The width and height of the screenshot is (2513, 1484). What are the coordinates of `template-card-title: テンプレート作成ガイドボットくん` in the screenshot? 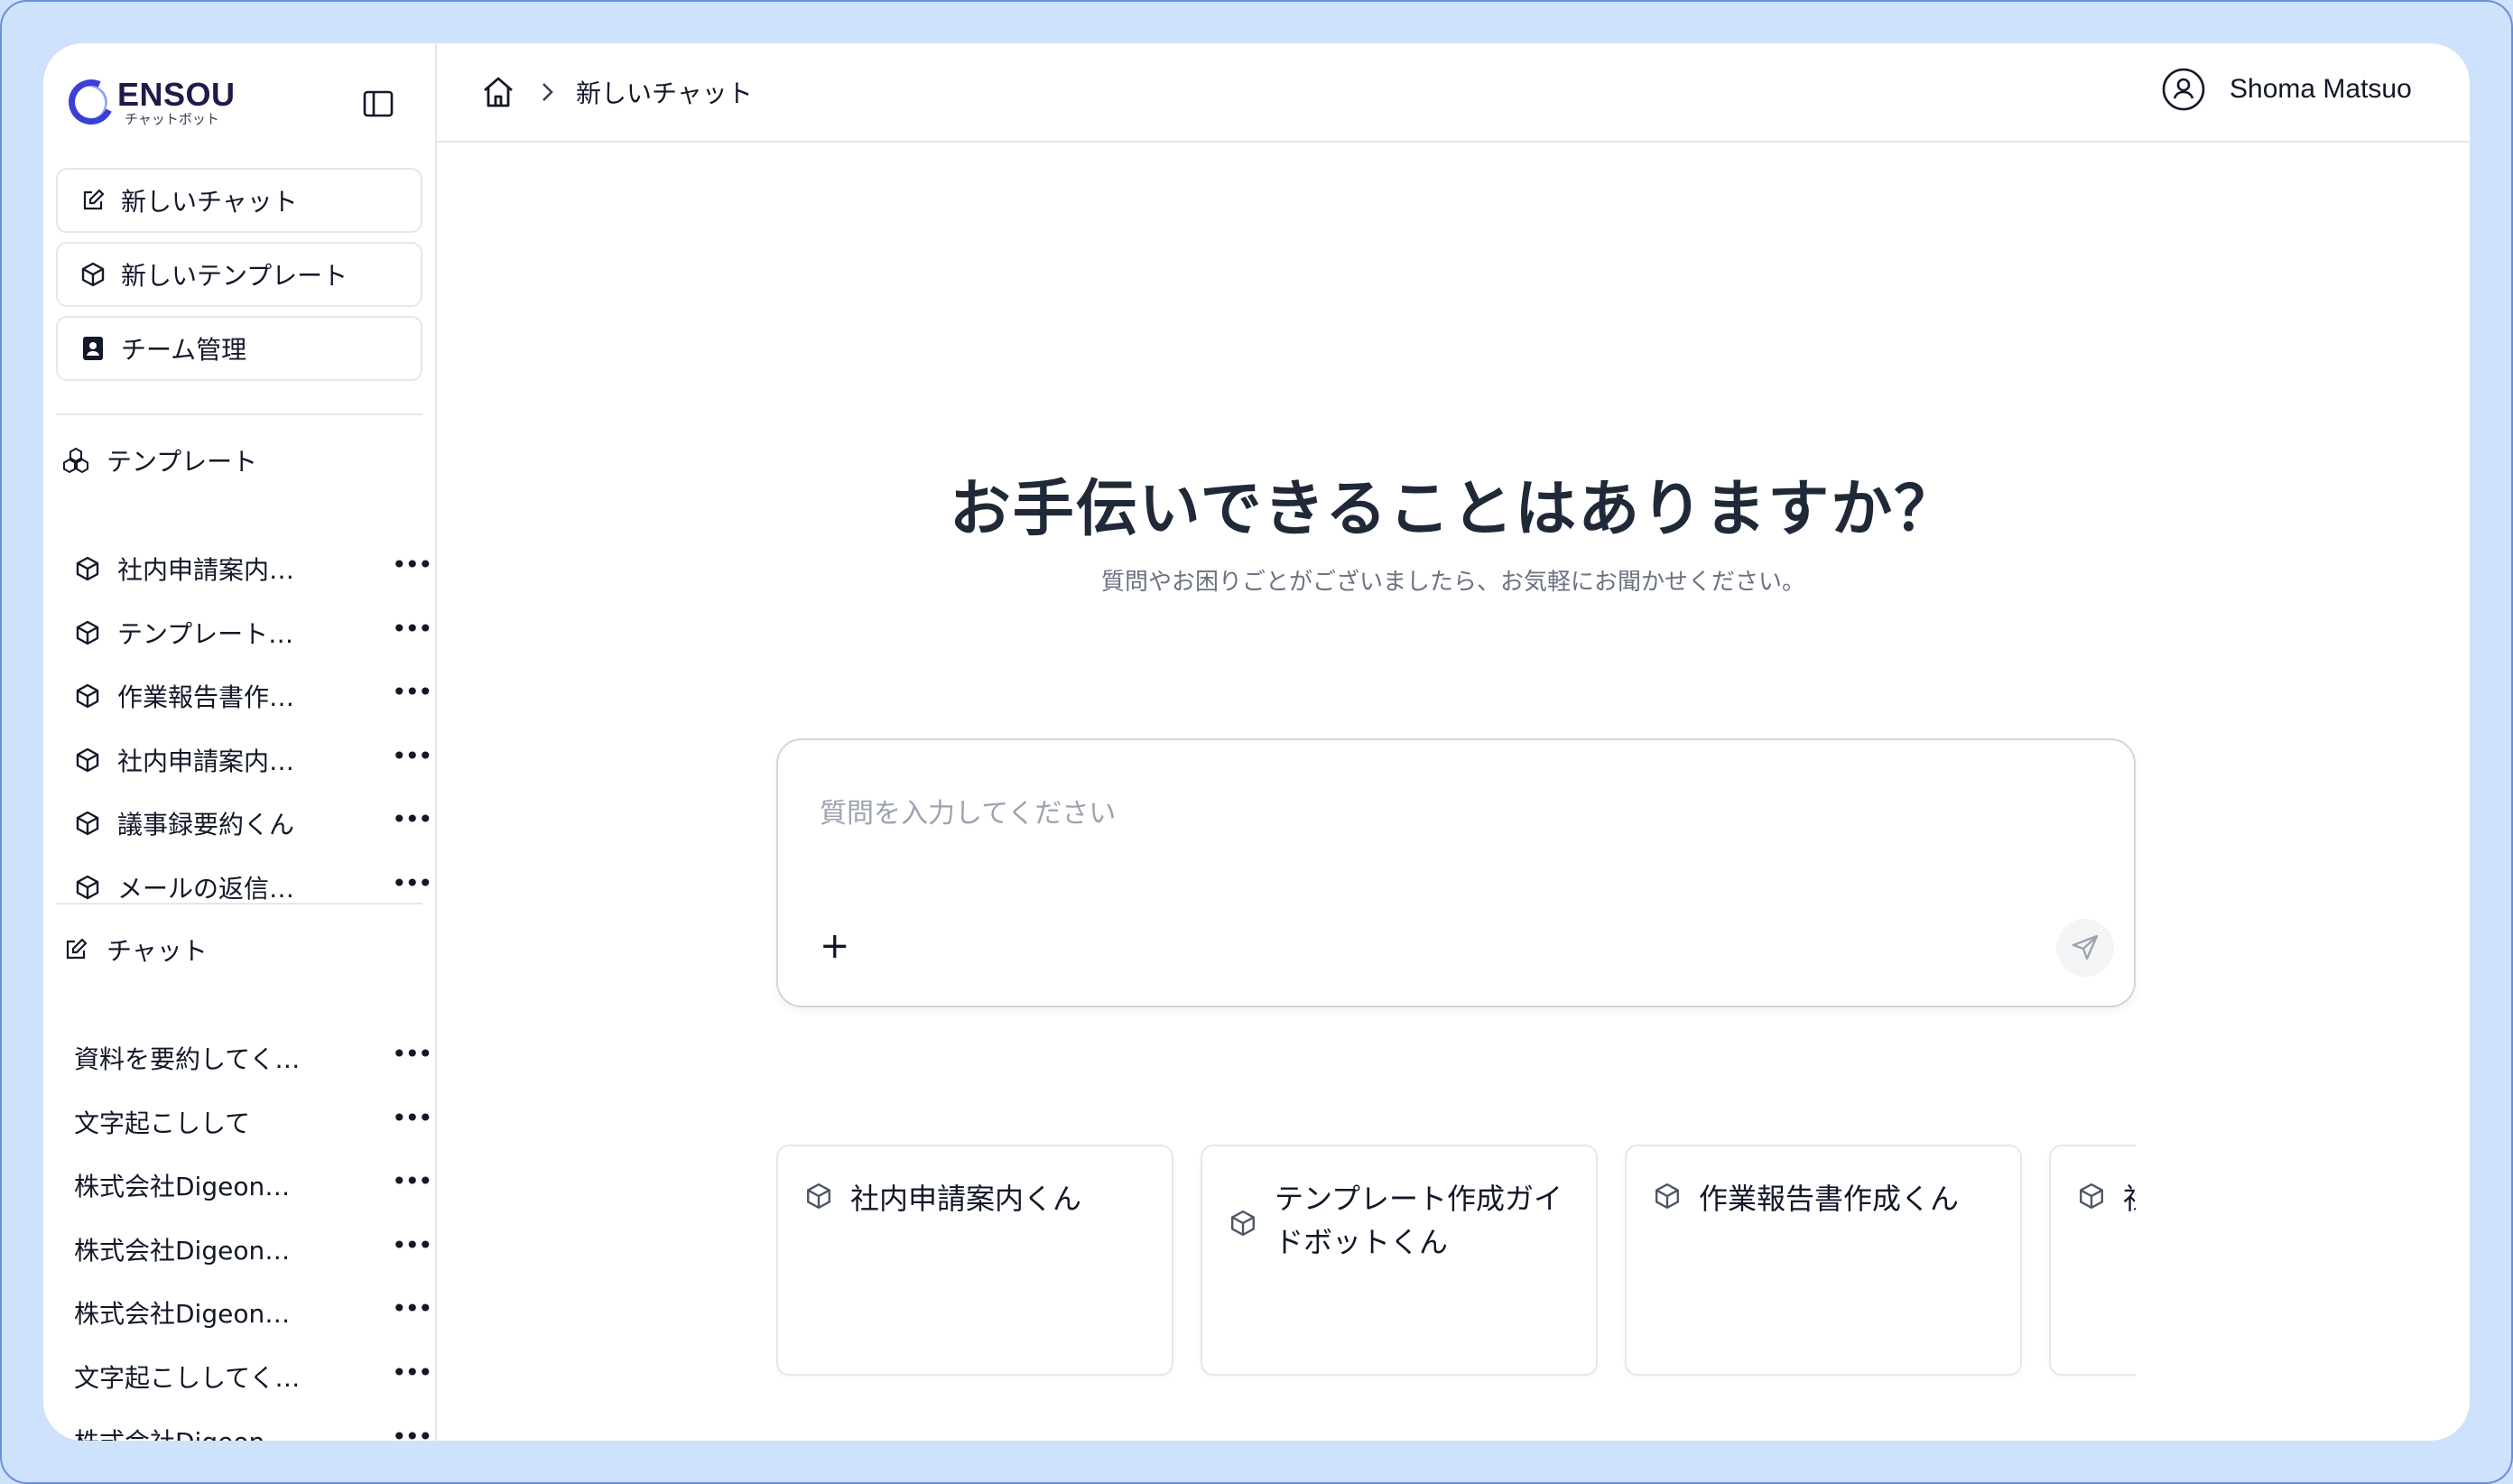 It's located at (1419, 1221).